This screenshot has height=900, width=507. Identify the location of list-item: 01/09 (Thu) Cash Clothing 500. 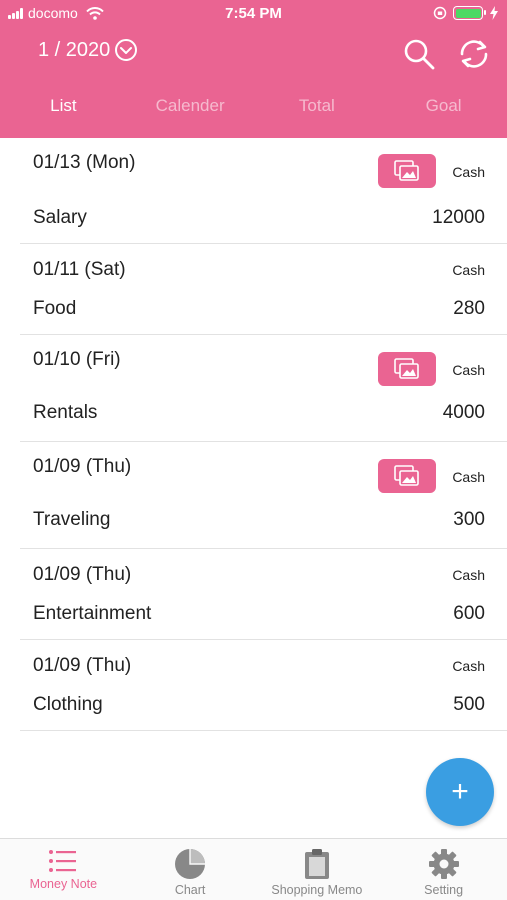
(263, 685).